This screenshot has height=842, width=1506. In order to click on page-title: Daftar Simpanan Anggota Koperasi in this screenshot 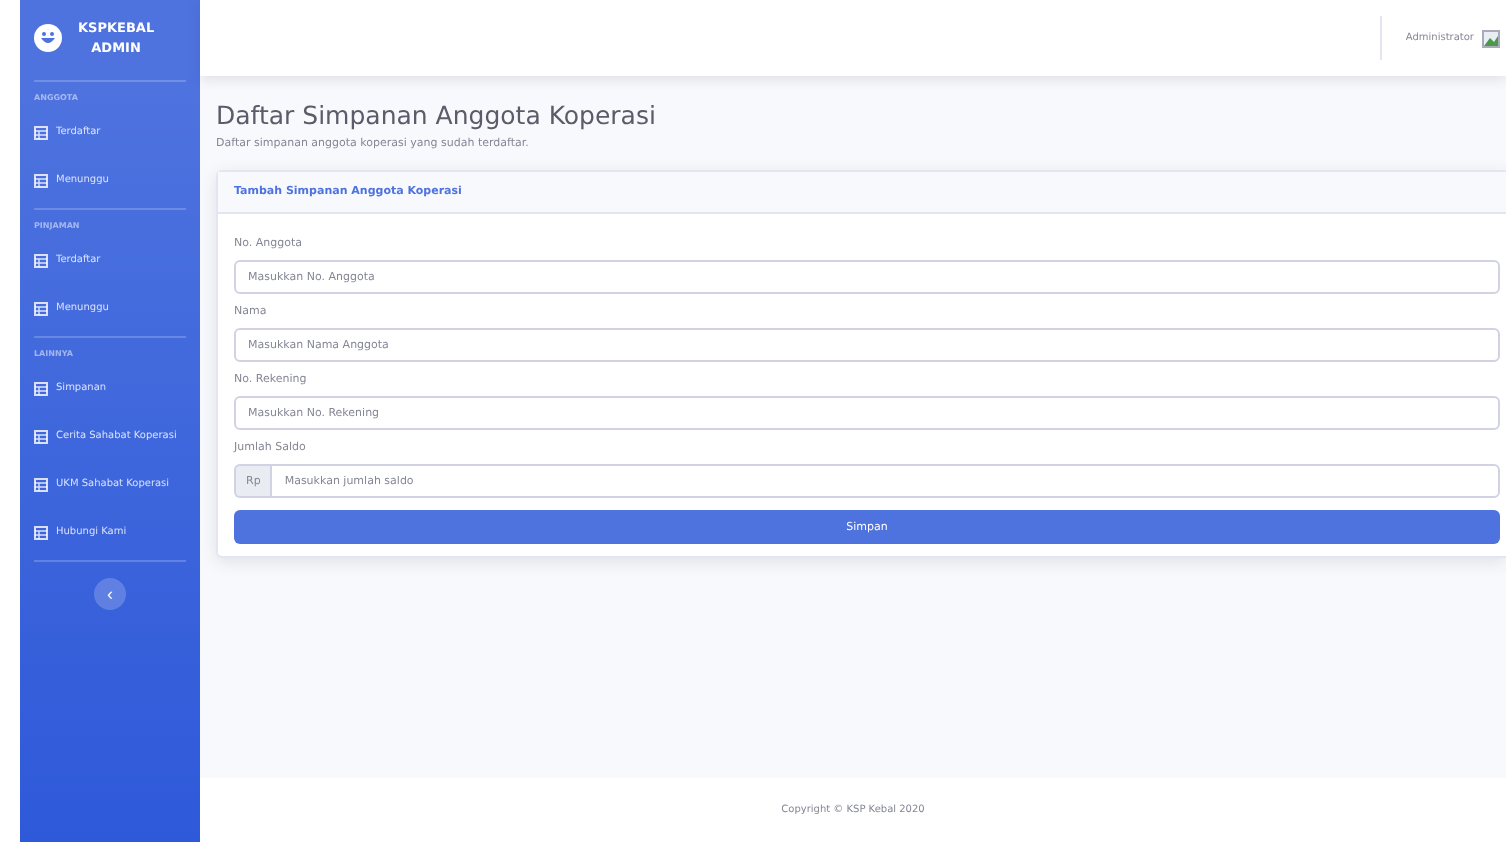, I will do `click(437, 115)`.